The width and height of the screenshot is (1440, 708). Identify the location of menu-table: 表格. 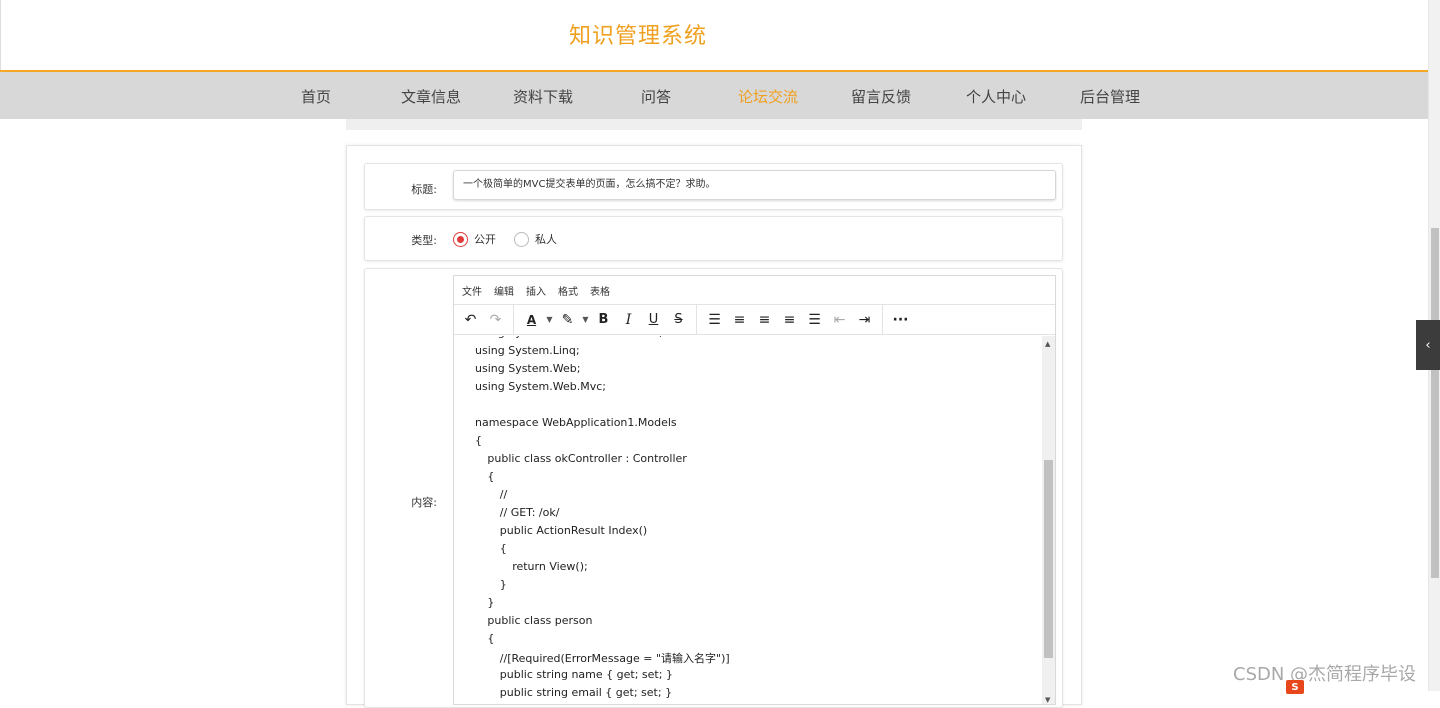
(600, 290).